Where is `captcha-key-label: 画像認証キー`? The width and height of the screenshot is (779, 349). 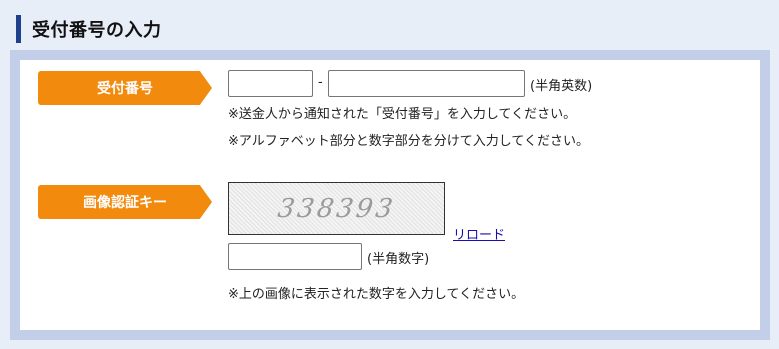 captcha-key-label: 画像認証キー is located at coordinates (125, 202).